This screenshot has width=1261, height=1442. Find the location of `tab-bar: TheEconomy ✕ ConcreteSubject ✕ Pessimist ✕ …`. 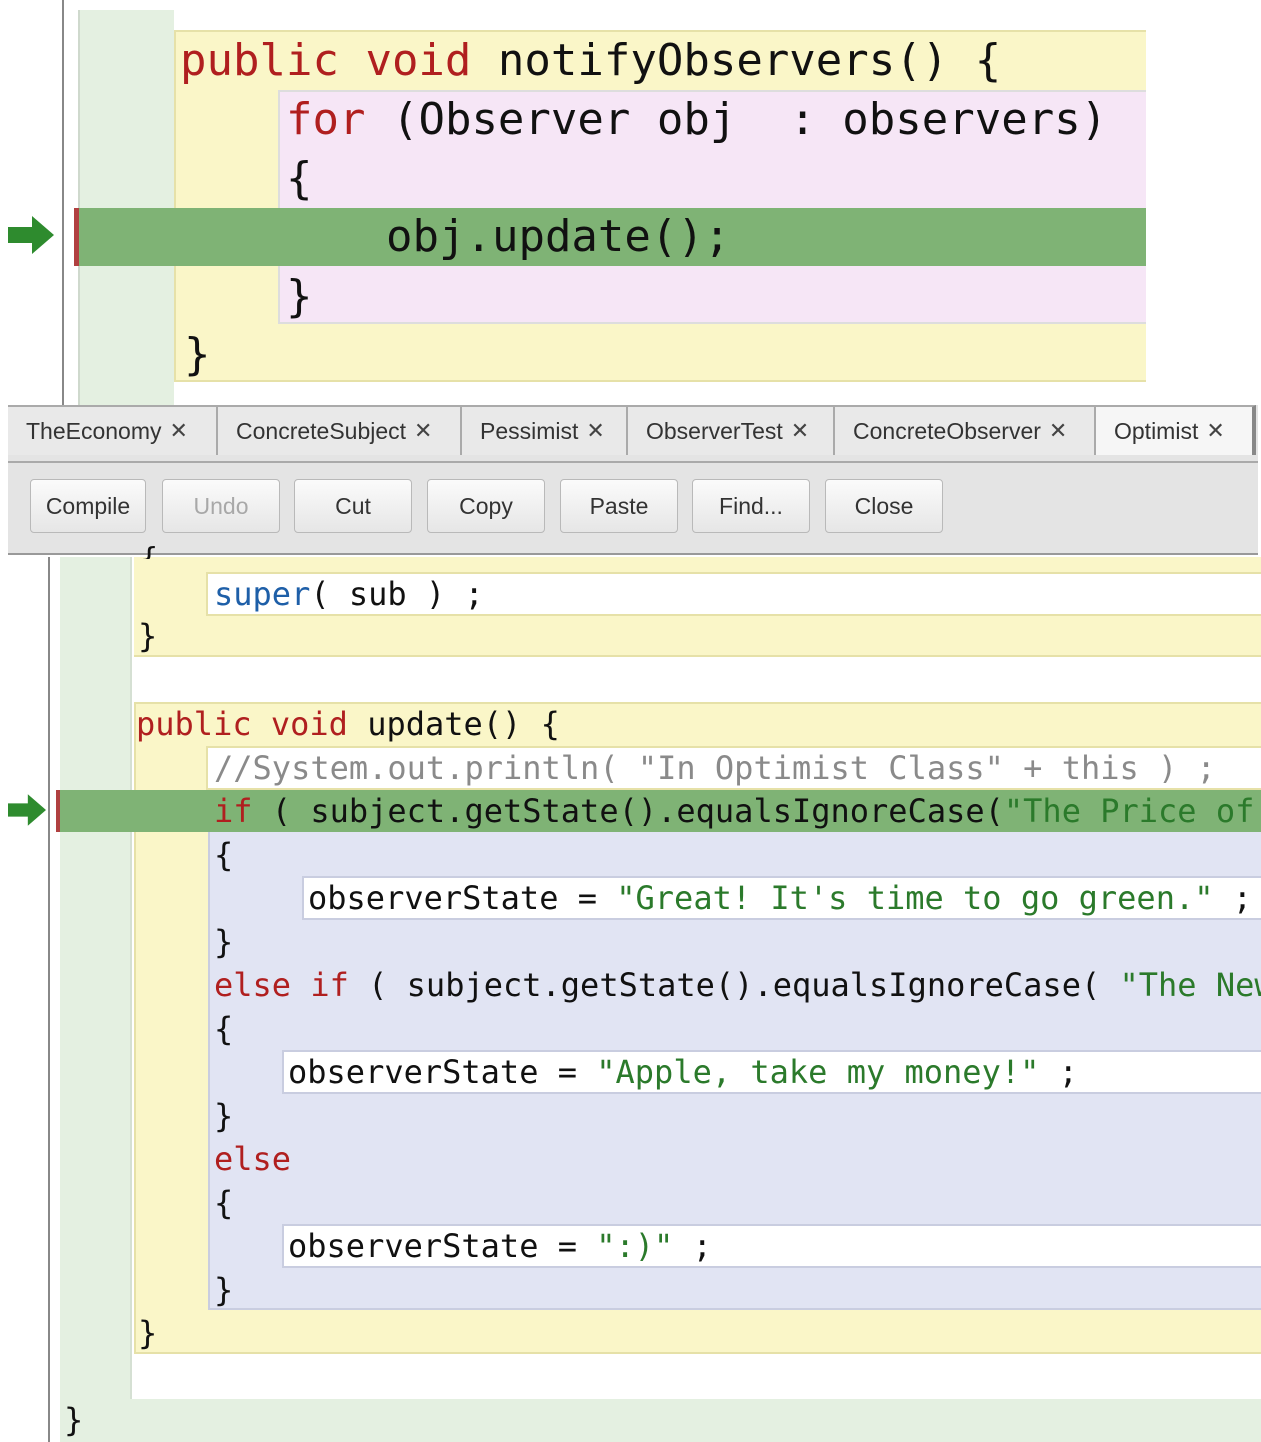

tab-bar: TheEconomy ✕ ConcreteSubject ✕ Pessimist ✕ … is located at coordinates (633, 434).